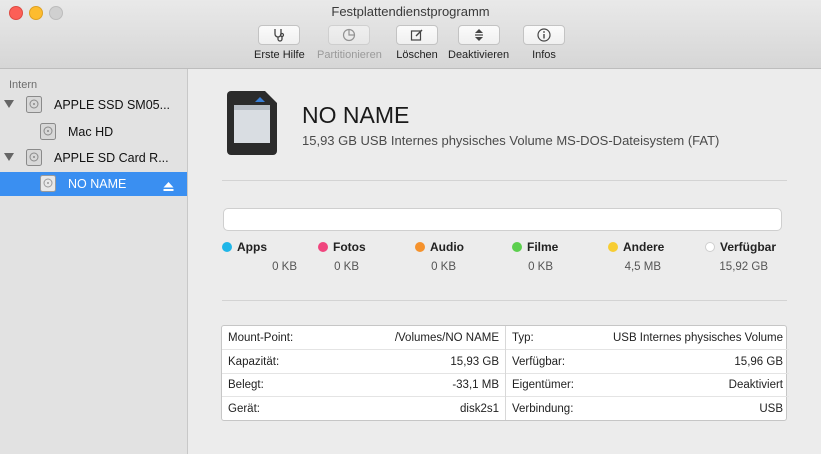  I want to click on legend-name: Fotos, so click(349, 247).